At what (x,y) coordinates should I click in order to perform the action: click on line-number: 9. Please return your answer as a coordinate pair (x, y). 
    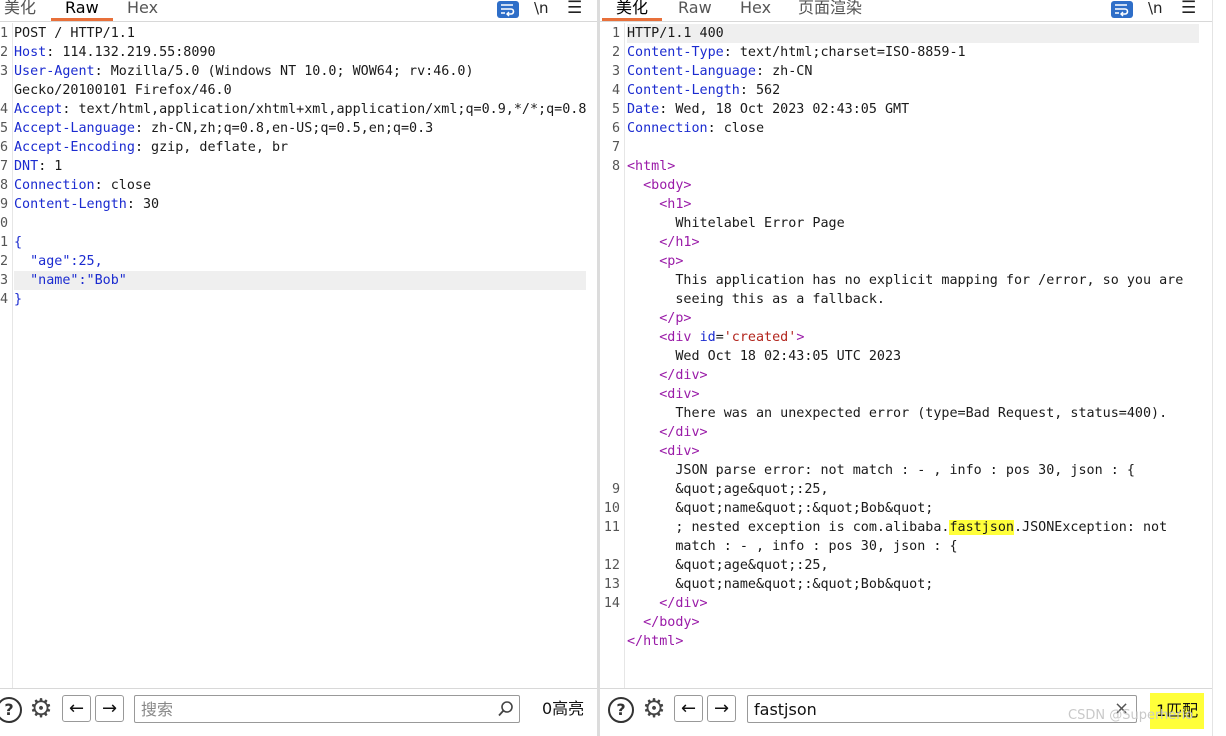
    Looking at the image, I should click on (615, 489).